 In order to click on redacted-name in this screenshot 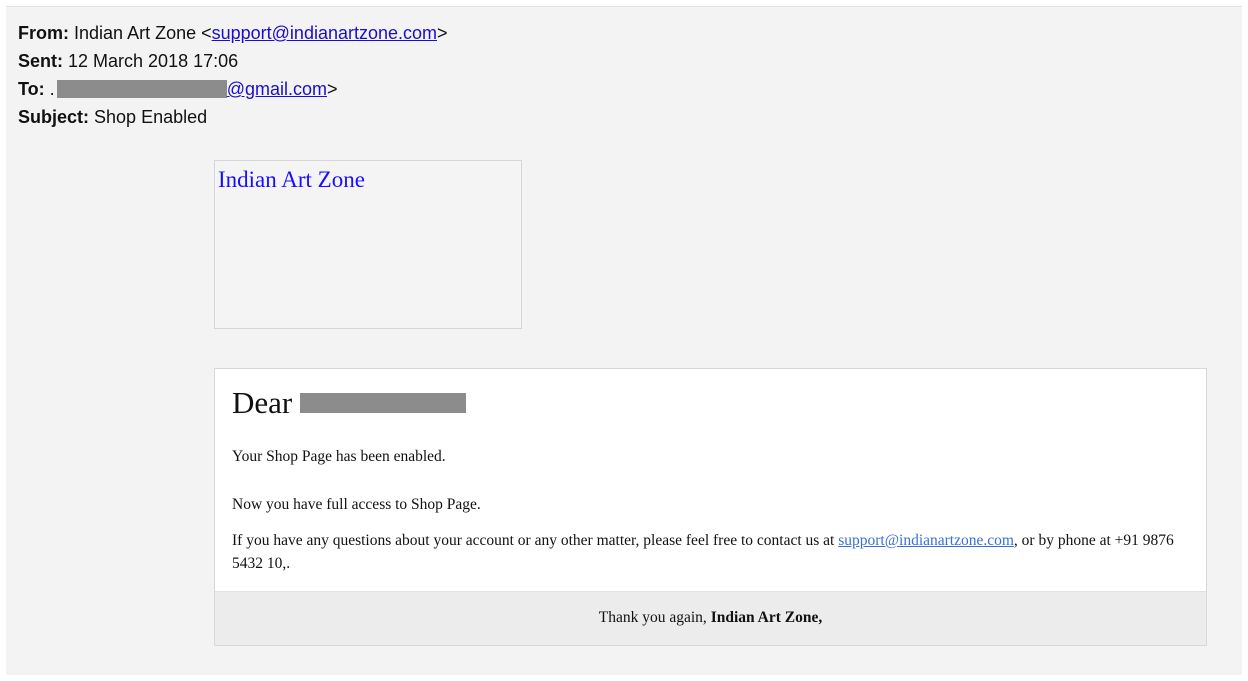, I will do `click(383, 402)`.